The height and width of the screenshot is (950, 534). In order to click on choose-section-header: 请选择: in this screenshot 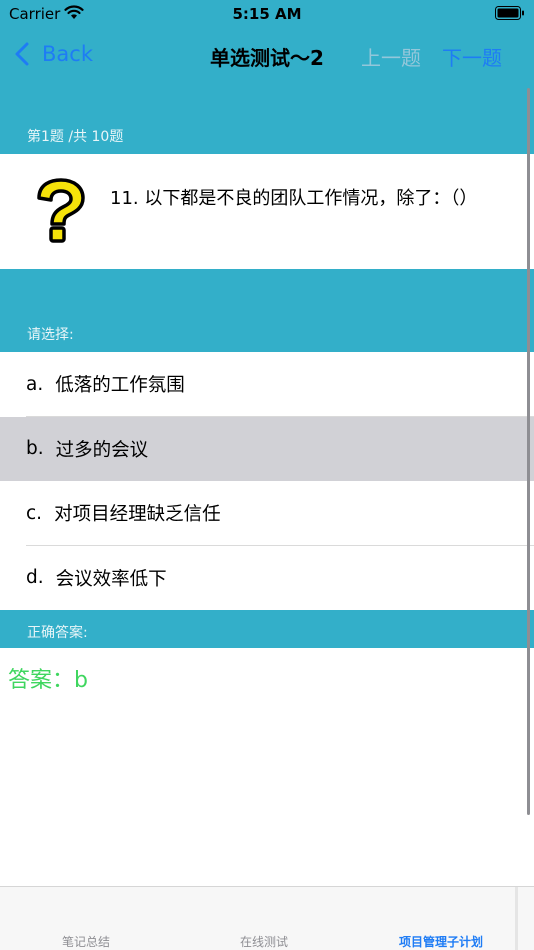, I will do `click(267, 310)`.